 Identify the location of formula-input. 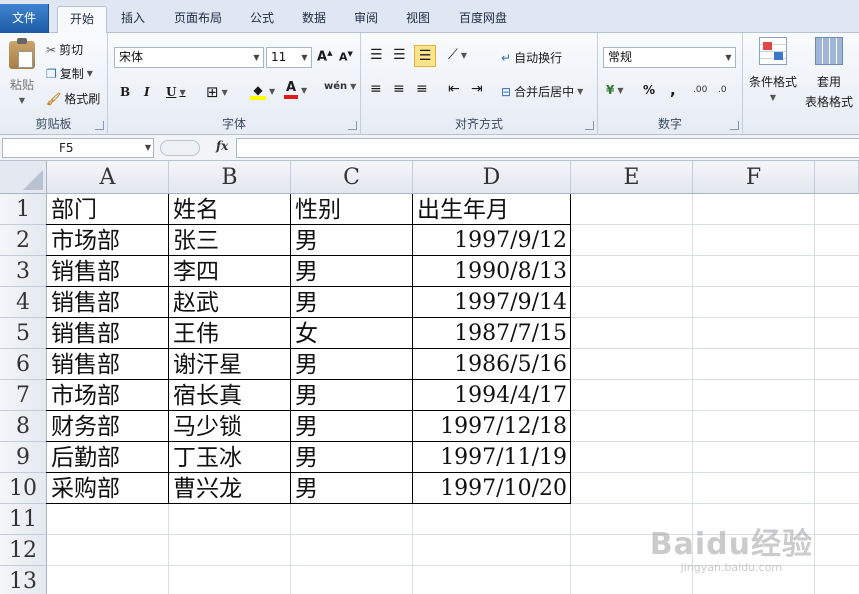
(547, 148).